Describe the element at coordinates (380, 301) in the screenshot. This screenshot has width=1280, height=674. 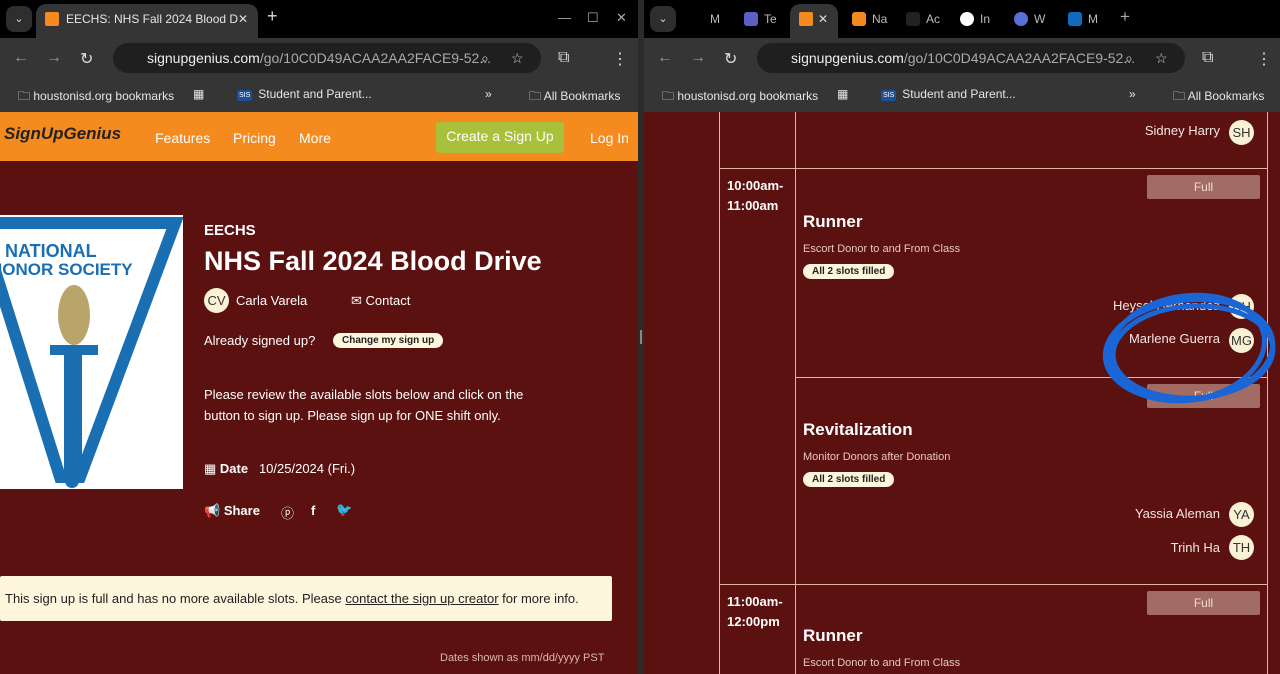
I see `contact-link: ✉ Contact` at that location.